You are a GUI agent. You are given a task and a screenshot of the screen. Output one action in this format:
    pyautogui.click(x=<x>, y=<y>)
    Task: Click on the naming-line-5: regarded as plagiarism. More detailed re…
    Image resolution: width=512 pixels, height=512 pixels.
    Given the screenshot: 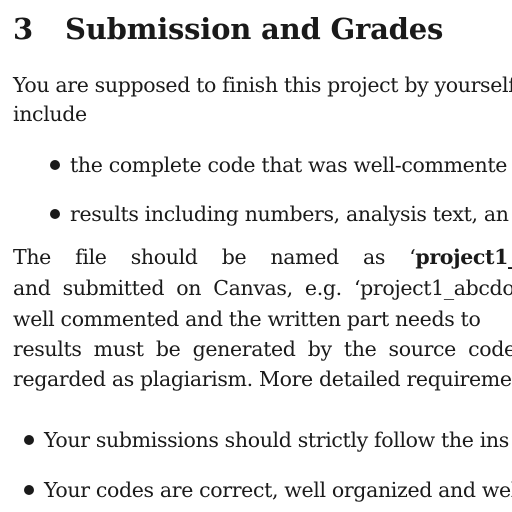 What is the action you would take?
    pyautogui.click(x=262, y=379)
    